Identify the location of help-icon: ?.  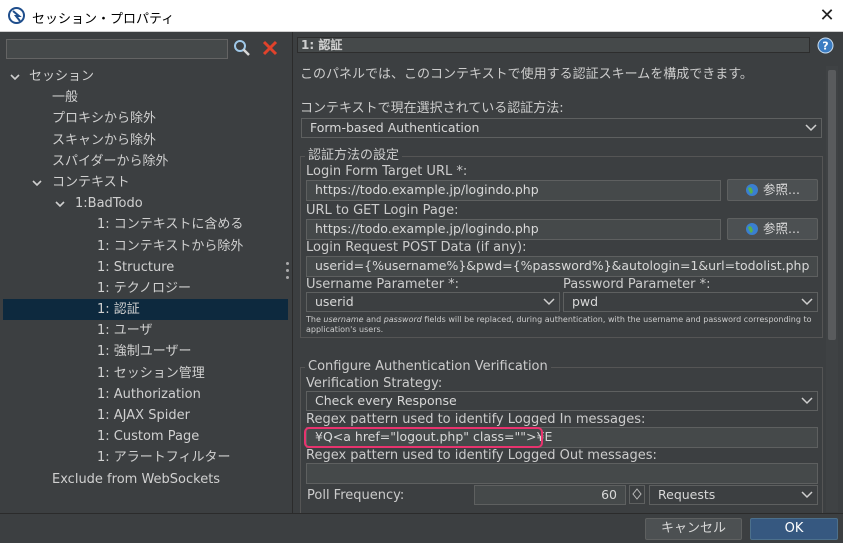
(825, 45).